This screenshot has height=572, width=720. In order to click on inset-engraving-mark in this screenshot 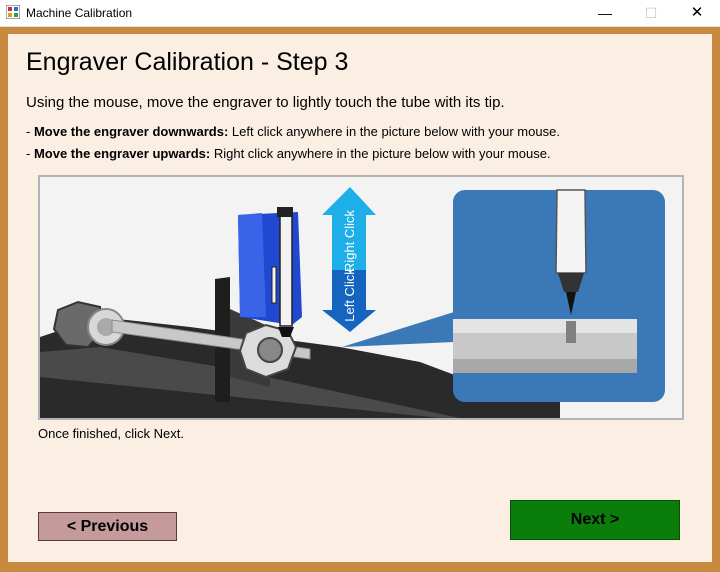, I will do `click(571, 332)`.